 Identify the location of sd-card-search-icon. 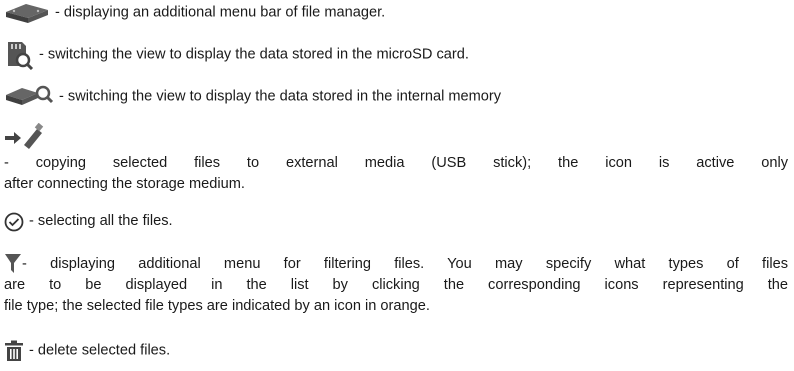
(19, 55).